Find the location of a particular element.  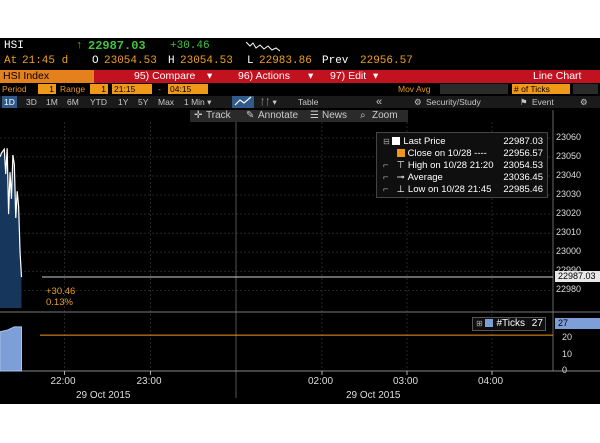

ticks-legend-value: 27 is located at coordinates (537, 323).